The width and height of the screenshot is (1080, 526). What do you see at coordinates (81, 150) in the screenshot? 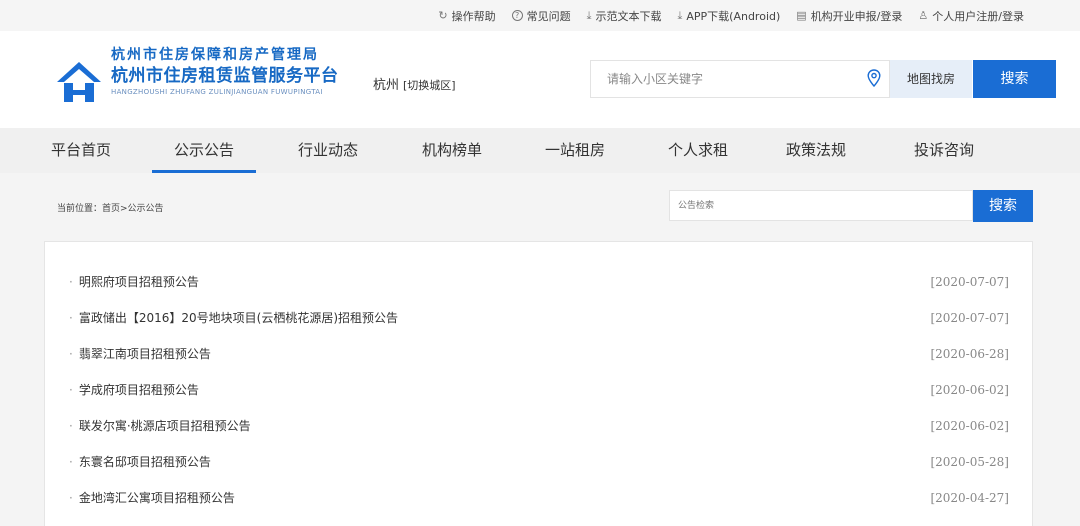
I see `nav-home: 平台首页` at bounding box center [81, 150].